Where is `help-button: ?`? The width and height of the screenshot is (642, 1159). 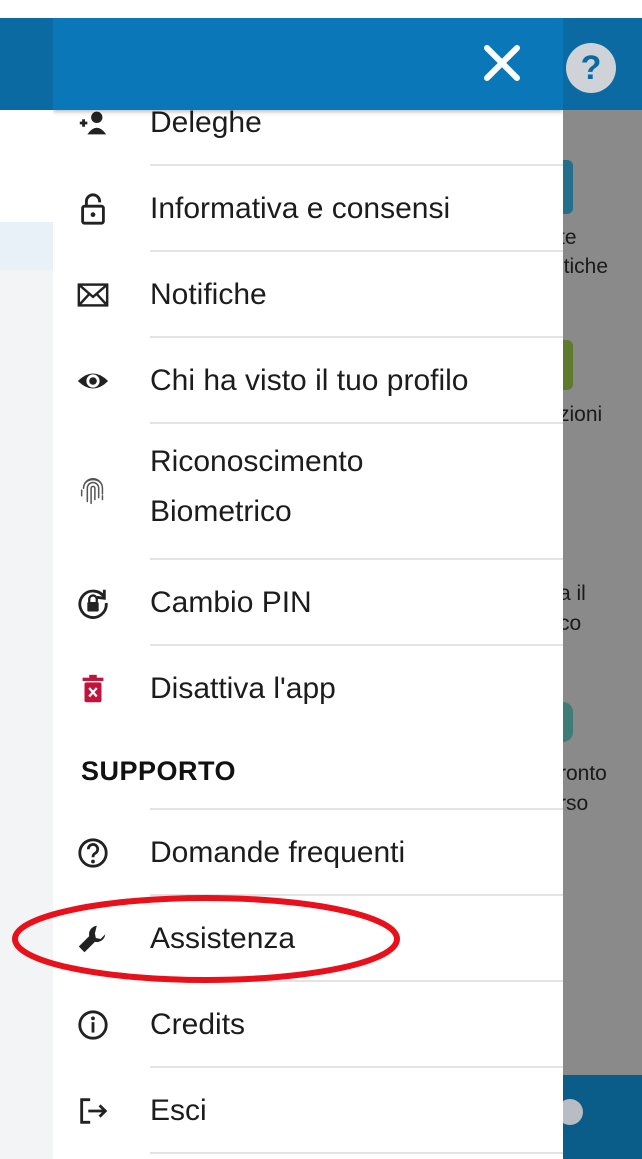 help-button: ? is located at coordinates (591, 68).